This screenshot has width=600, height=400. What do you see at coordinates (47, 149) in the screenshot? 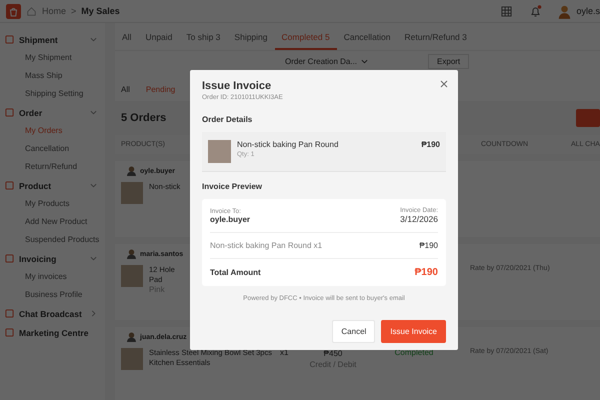
I see `sidebar-item: Cancellation` at bounding box center [47, 149].